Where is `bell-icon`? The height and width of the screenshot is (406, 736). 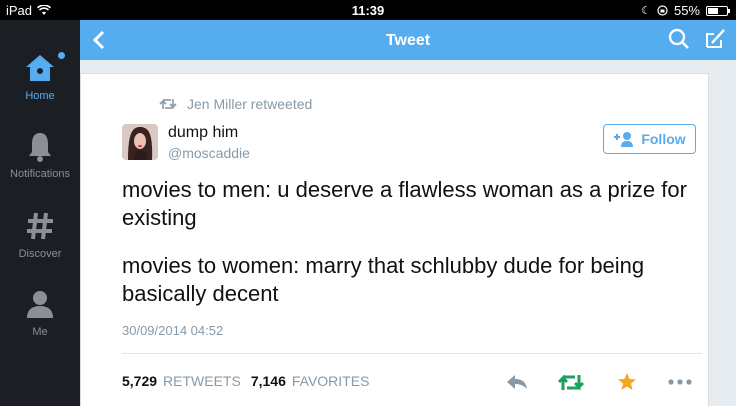
bell-icon is located at coordinates (40, 147).